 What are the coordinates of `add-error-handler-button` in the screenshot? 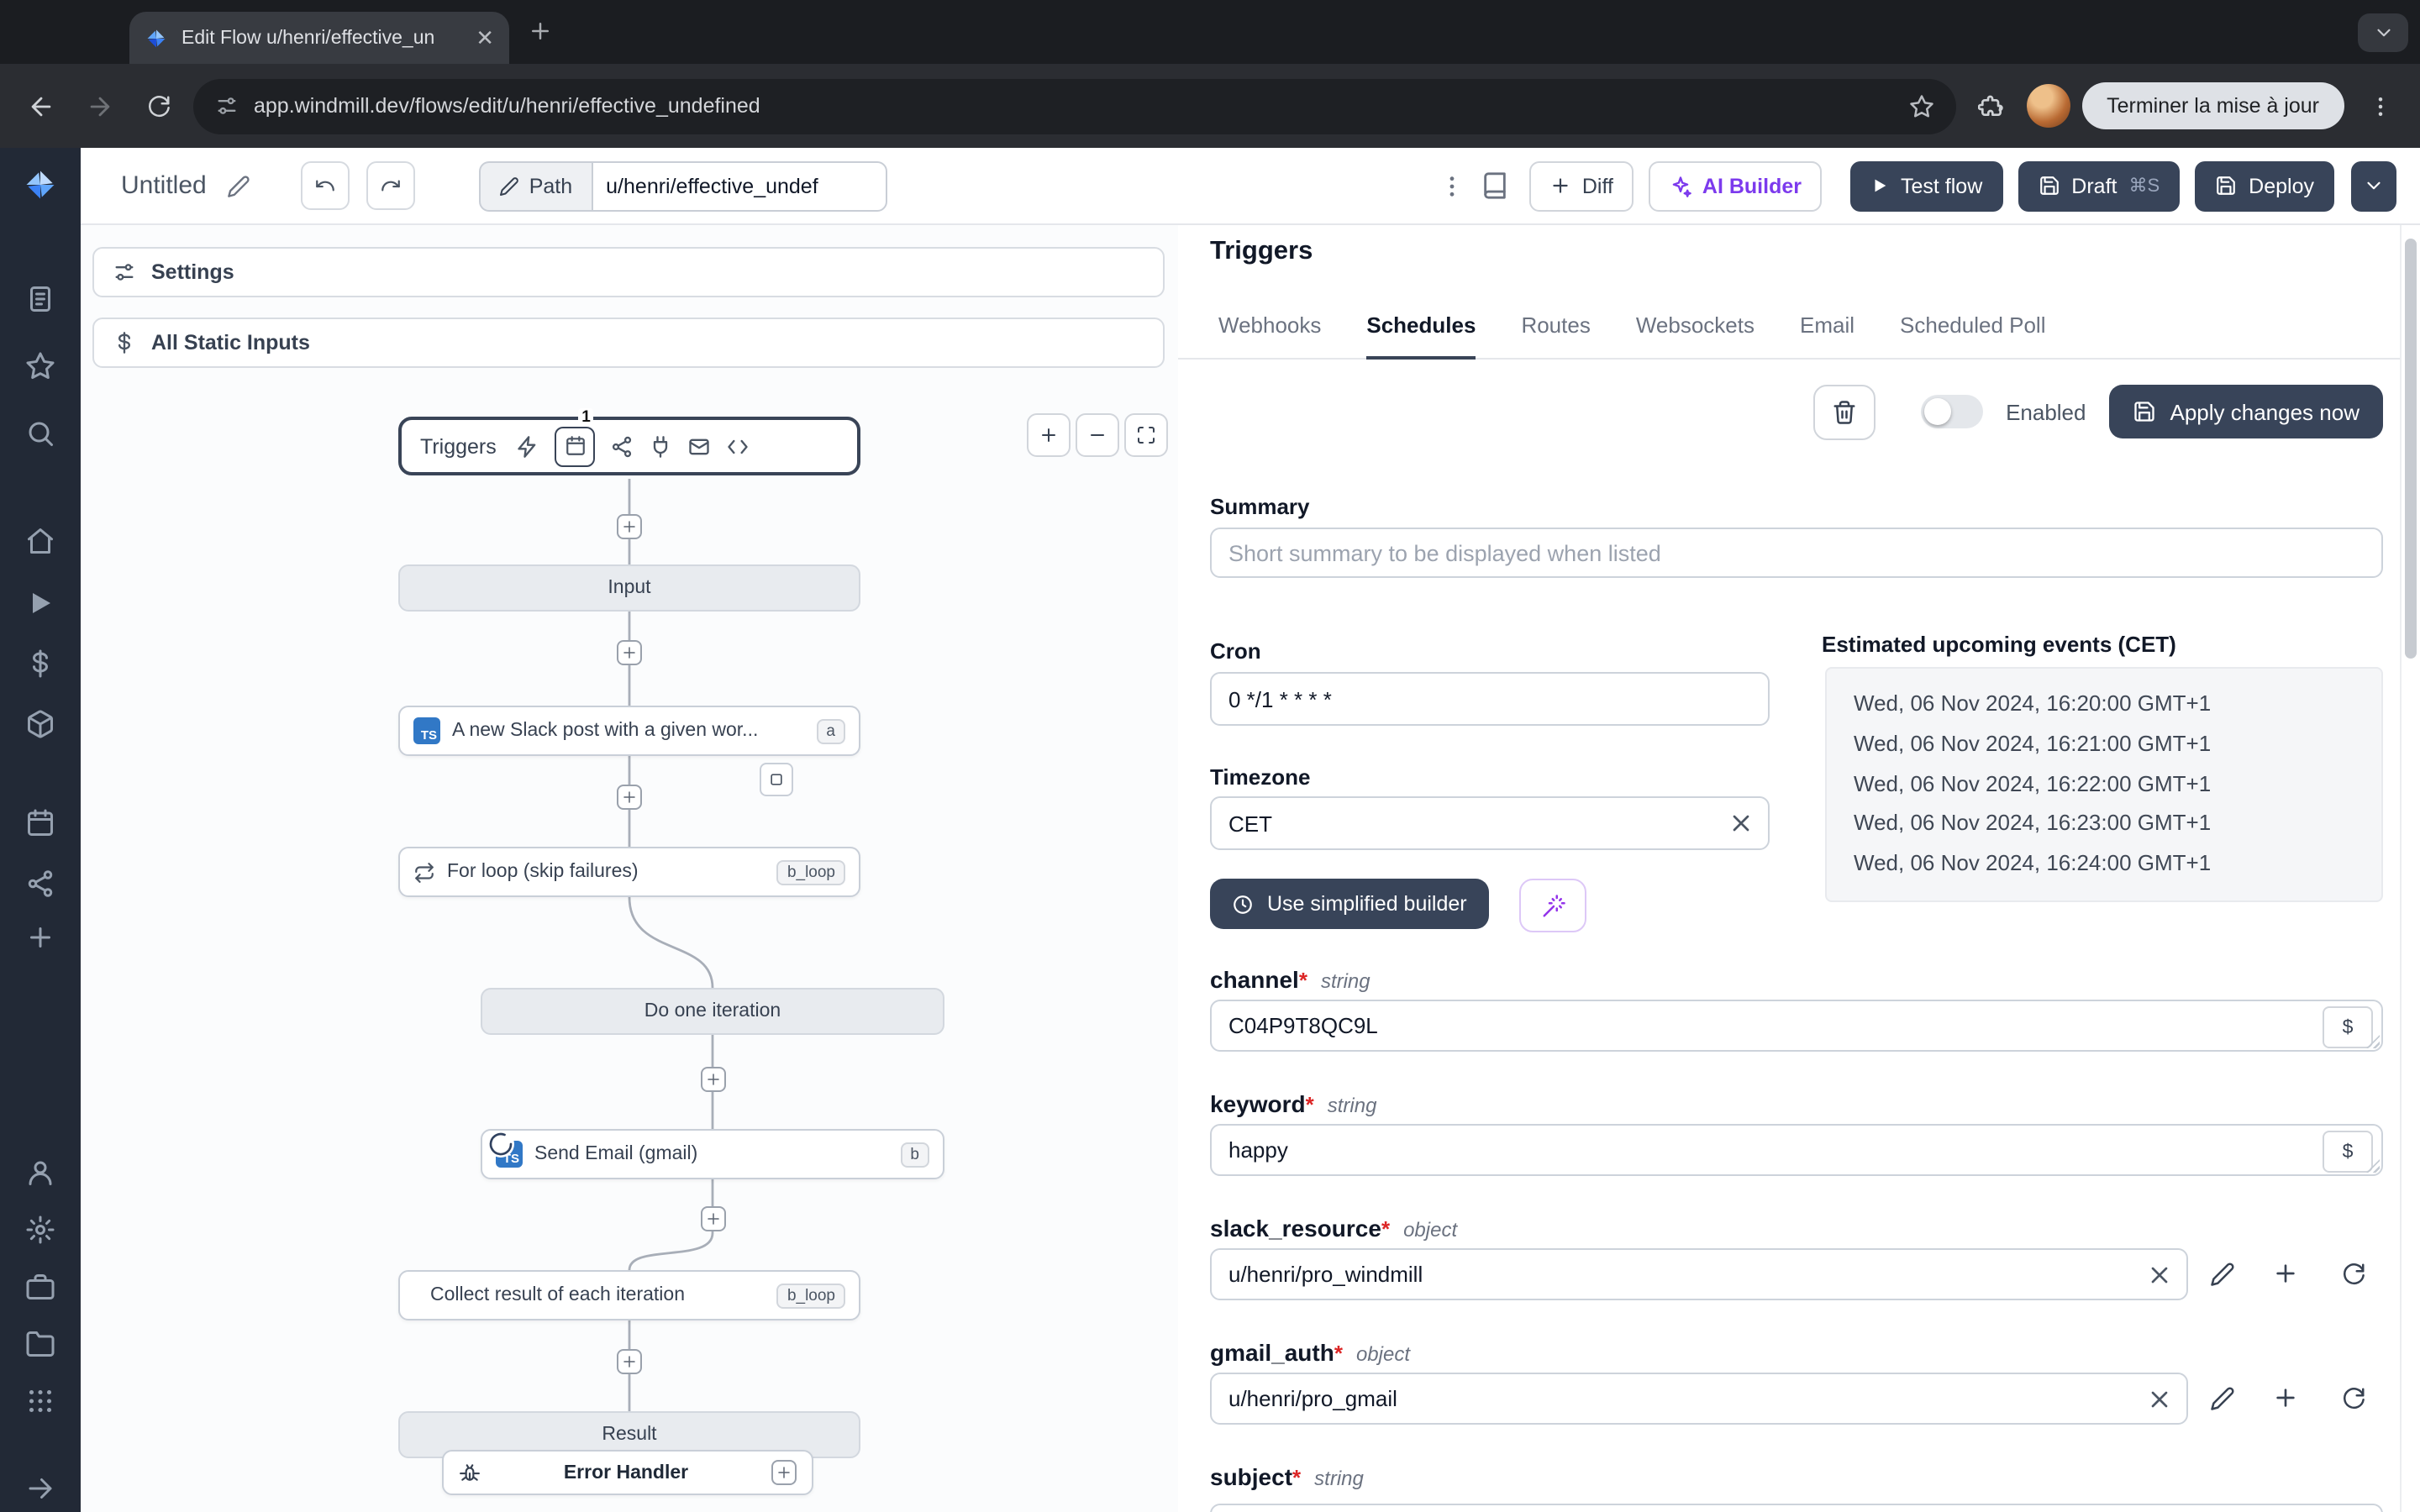 It's located at (784, 1472).